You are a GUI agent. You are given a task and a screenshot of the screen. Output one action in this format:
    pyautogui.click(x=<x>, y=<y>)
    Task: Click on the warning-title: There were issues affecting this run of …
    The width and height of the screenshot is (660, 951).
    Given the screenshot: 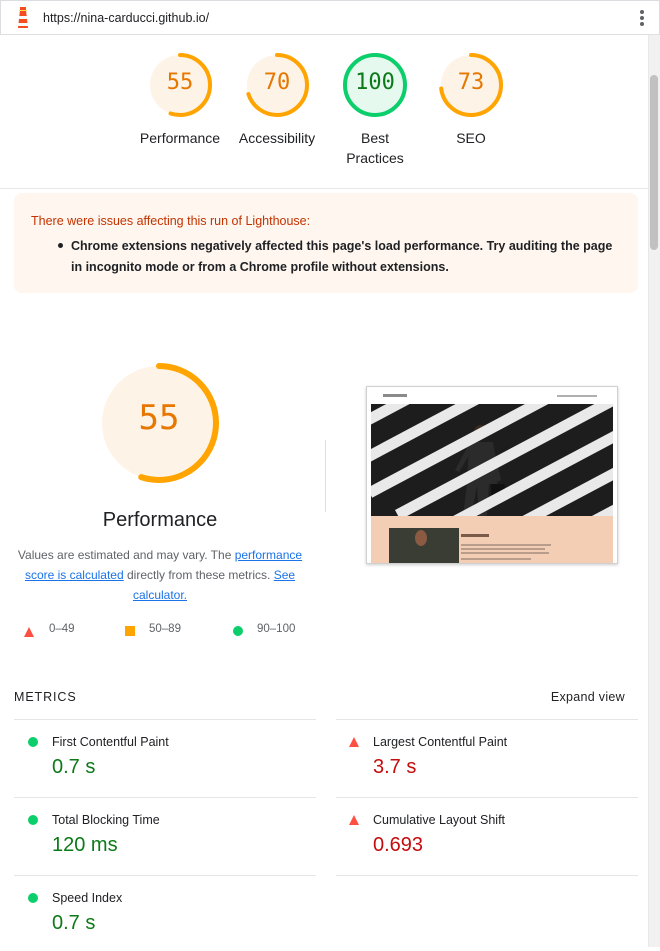 What is the action you would take?
    pyautogui.click(x=171, y=221)
    